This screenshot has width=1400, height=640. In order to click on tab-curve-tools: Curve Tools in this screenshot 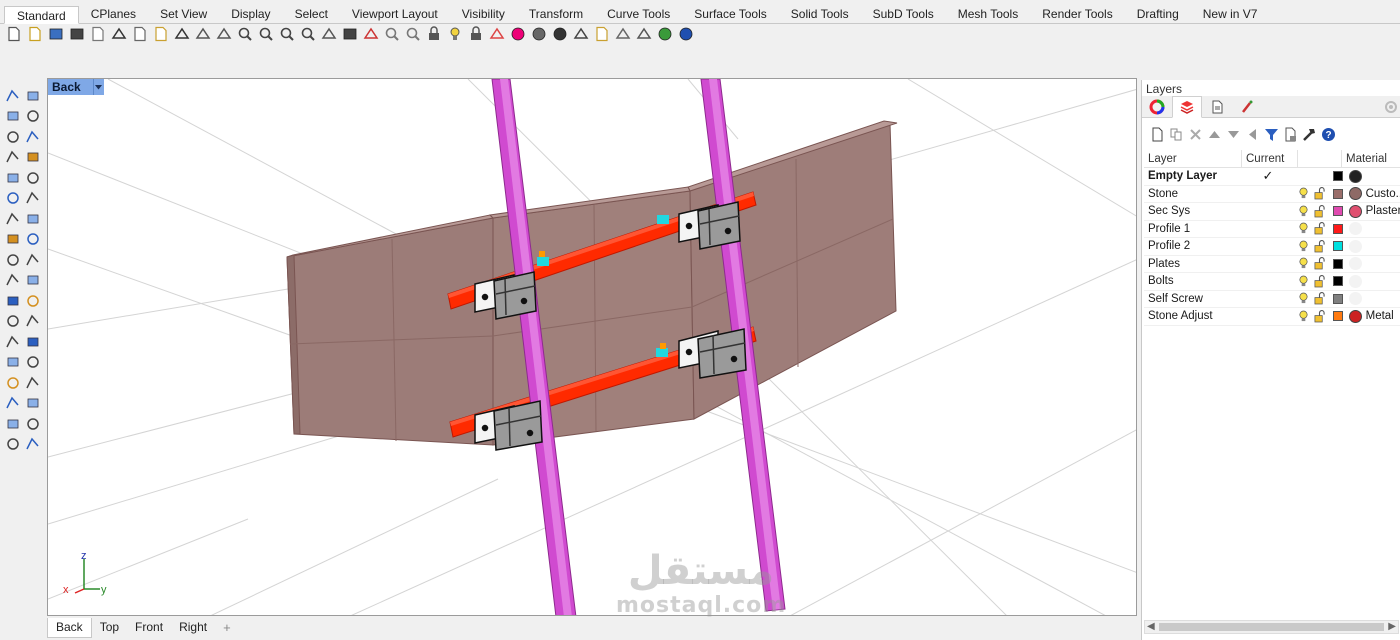, I will do `click(638, 14)`.